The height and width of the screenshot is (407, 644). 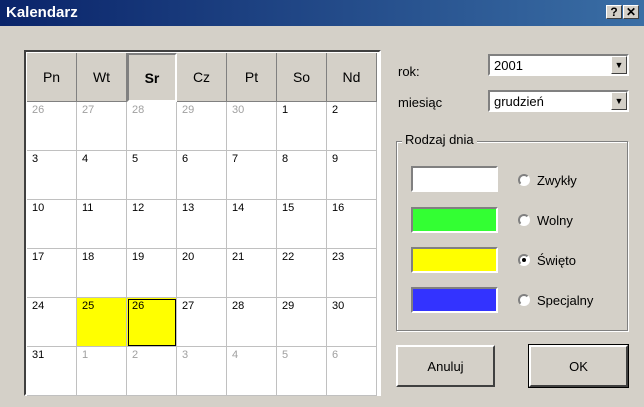 What do you see at coordinates (202, 77) in the screenshot?
I see `weekday-header: Cz` at bounding box center [202, 77].